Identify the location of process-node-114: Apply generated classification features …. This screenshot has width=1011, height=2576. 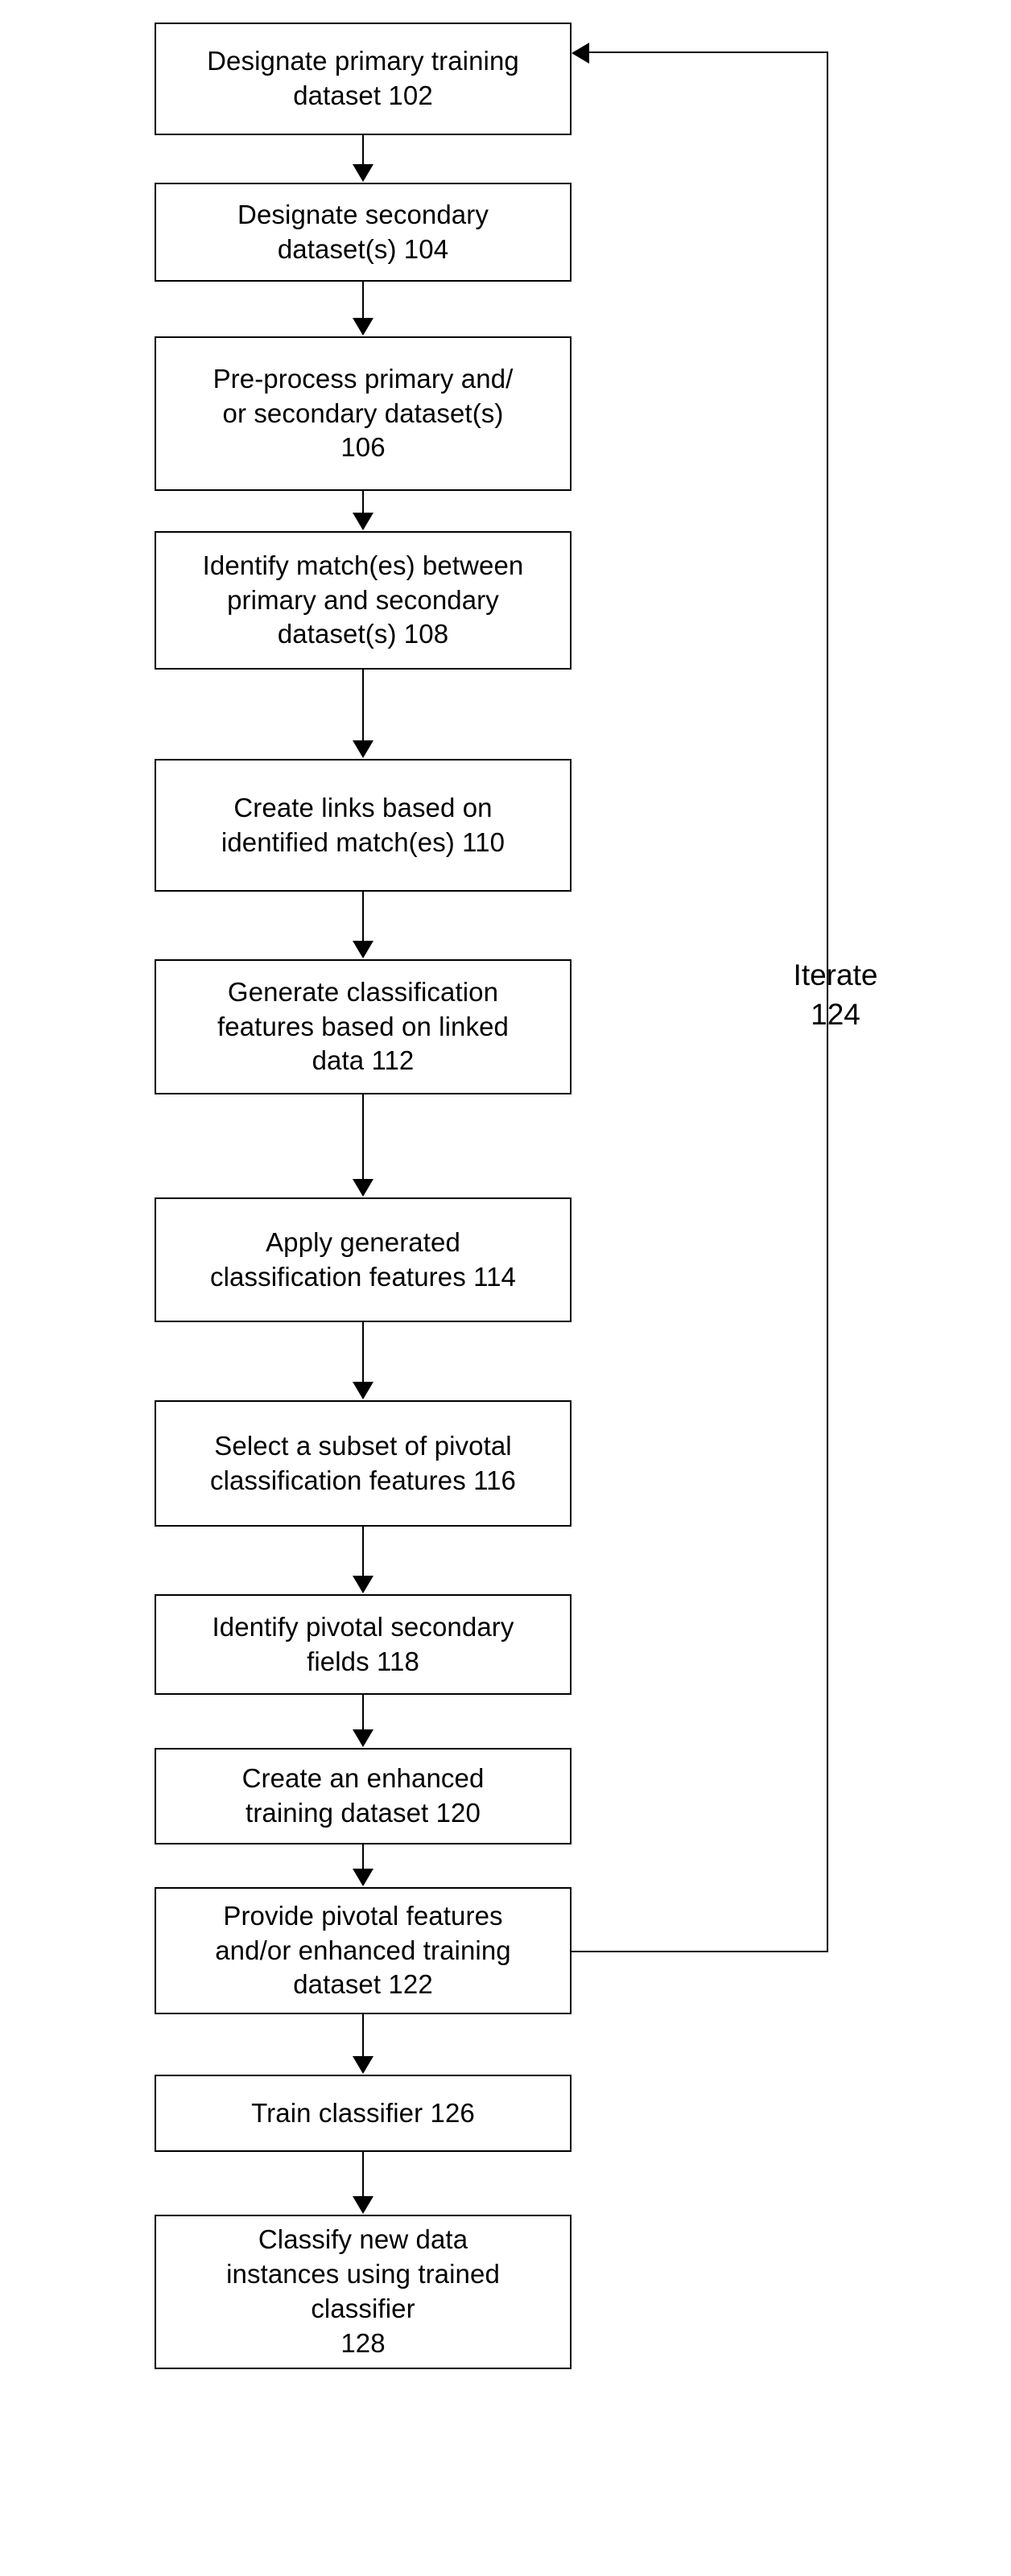
(363, 1259).